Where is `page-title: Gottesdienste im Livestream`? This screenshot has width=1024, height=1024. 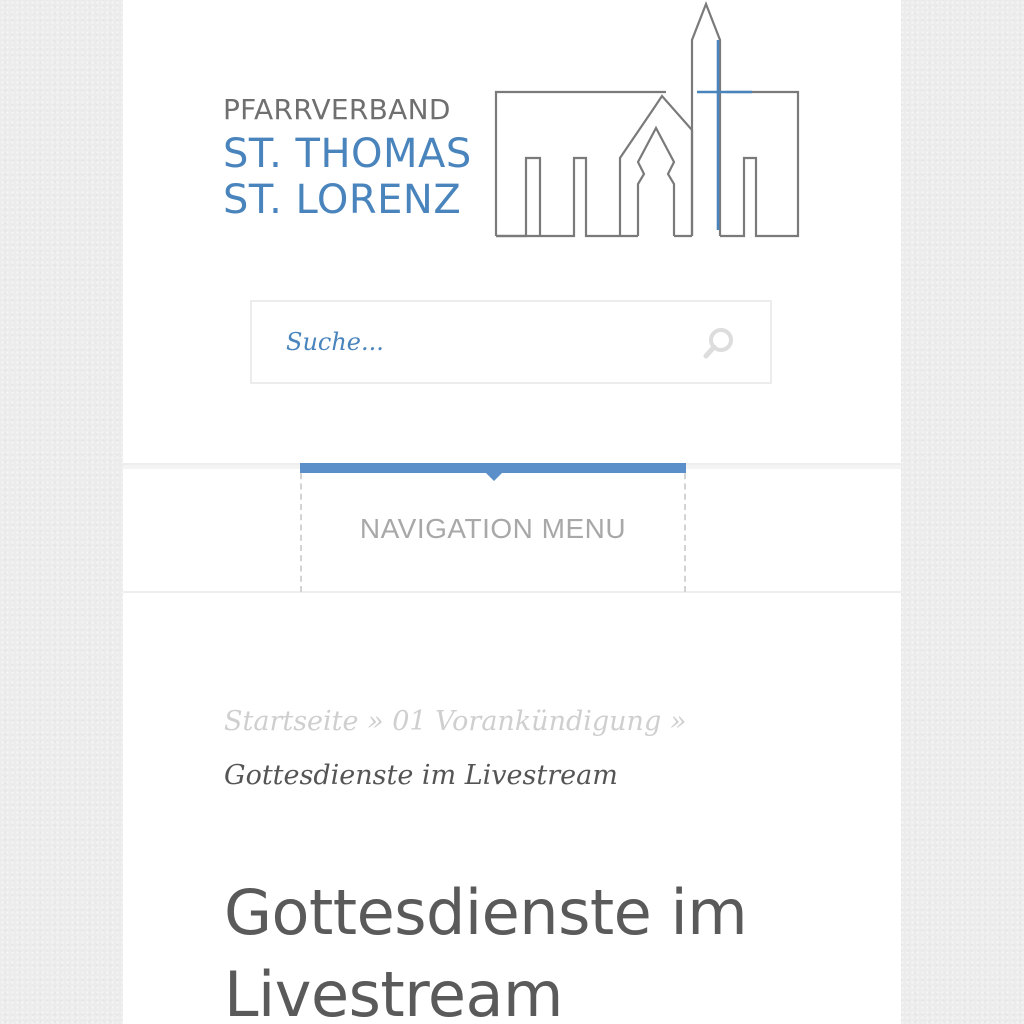
page-title: Gottesdienste im Livestream is located at coordinates (486, 950).